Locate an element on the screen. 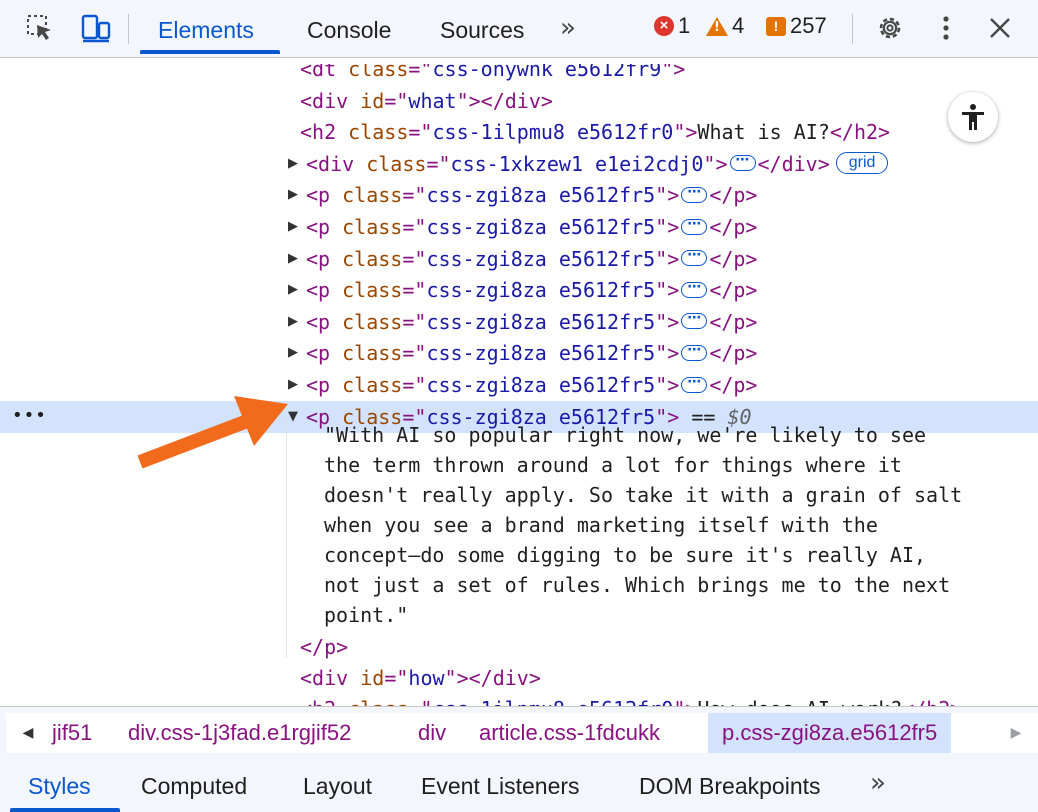 The image size is (1038, 812). close-icon is located at coordinates (1000, 28).